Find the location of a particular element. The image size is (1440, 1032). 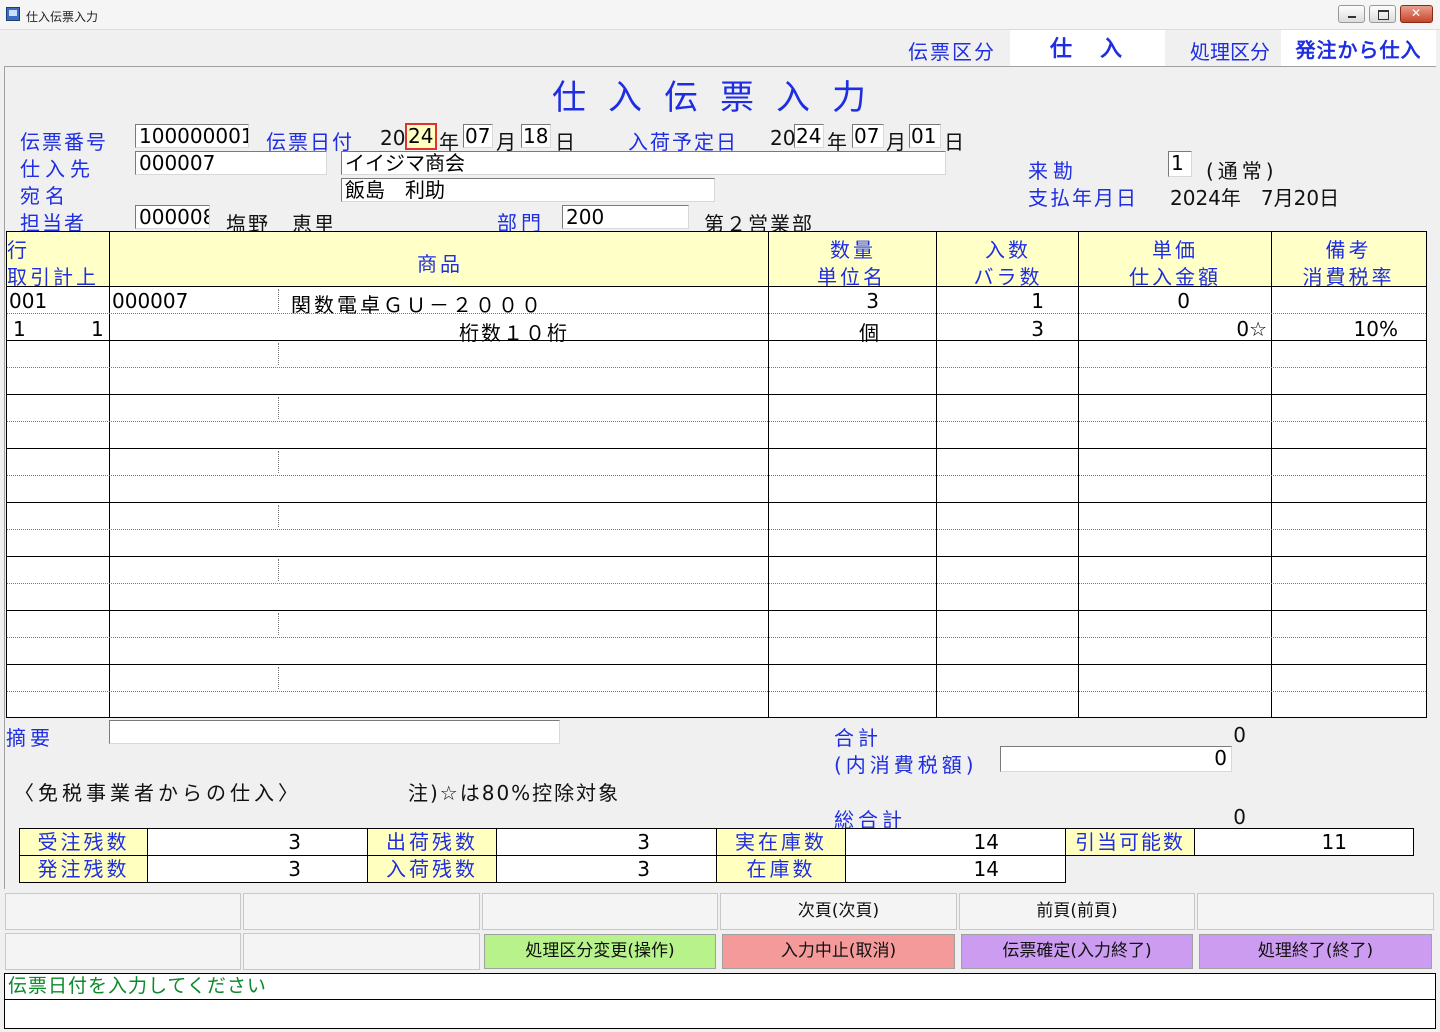

arrival-day-field: 01 is located at coordinates (925, 136).